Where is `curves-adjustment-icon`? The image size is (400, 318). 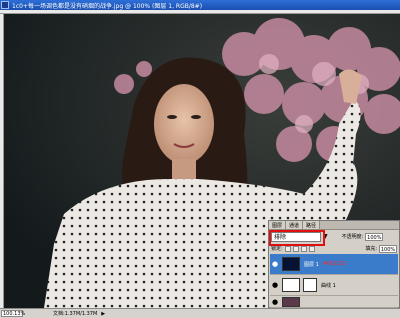
curves-adjustment-icon is located at coordinates (291, 285).